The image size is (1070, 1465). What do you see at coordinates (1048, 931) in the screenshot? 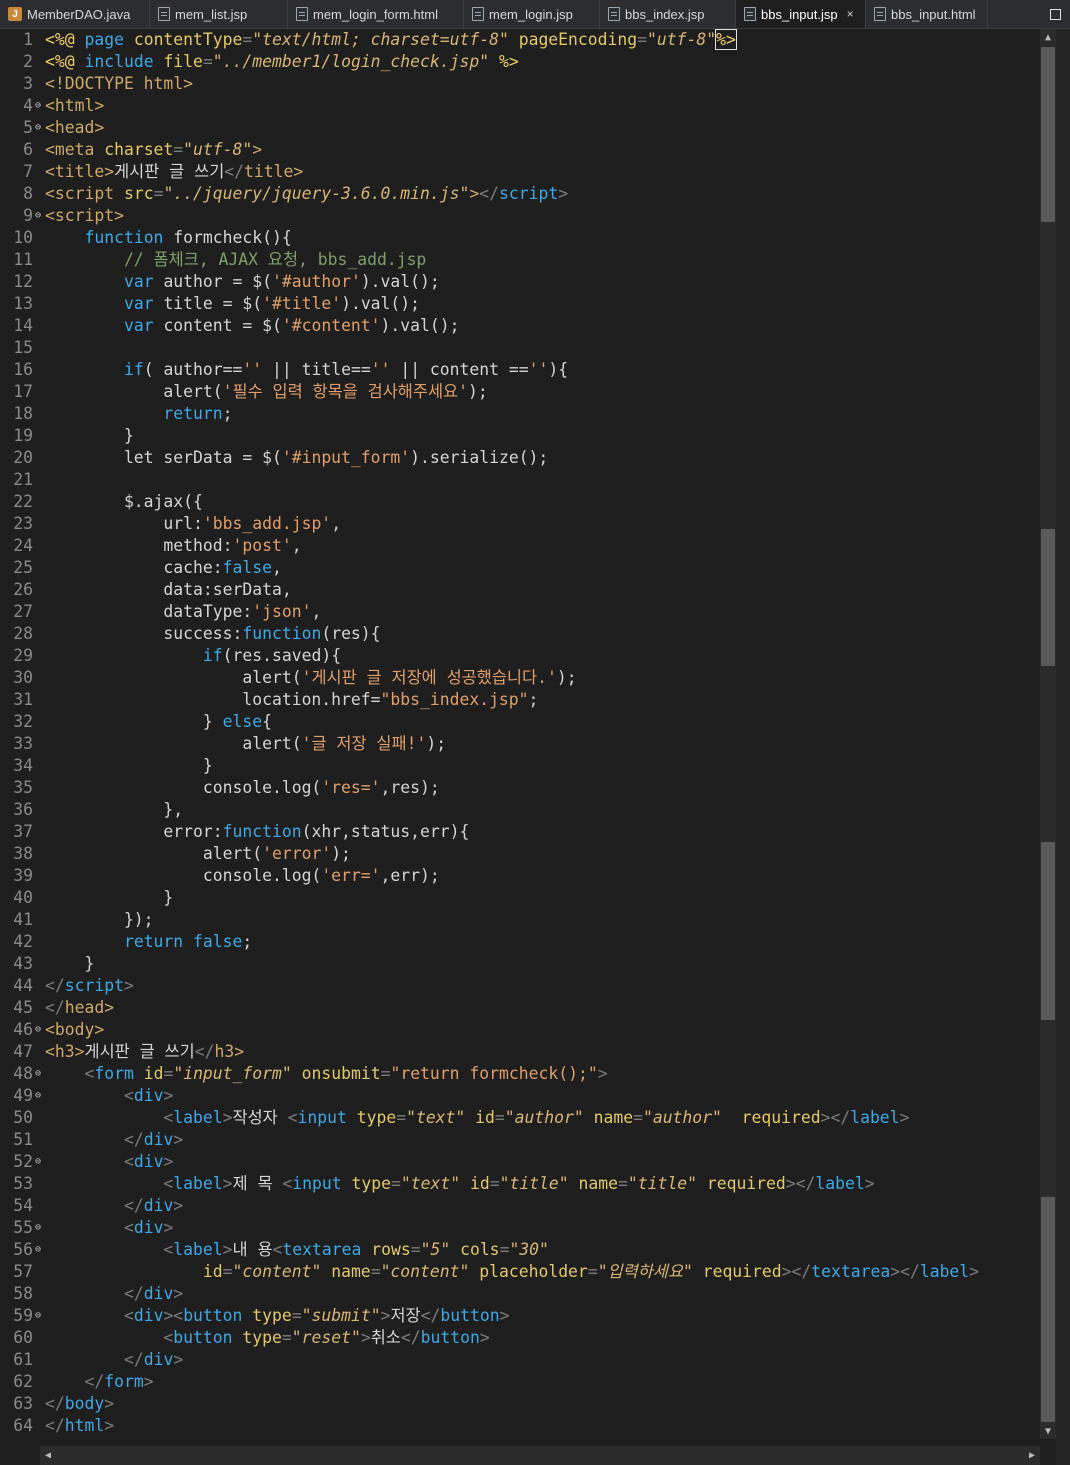
I see `scroll-thumb` at bounding box center [1048, 931].